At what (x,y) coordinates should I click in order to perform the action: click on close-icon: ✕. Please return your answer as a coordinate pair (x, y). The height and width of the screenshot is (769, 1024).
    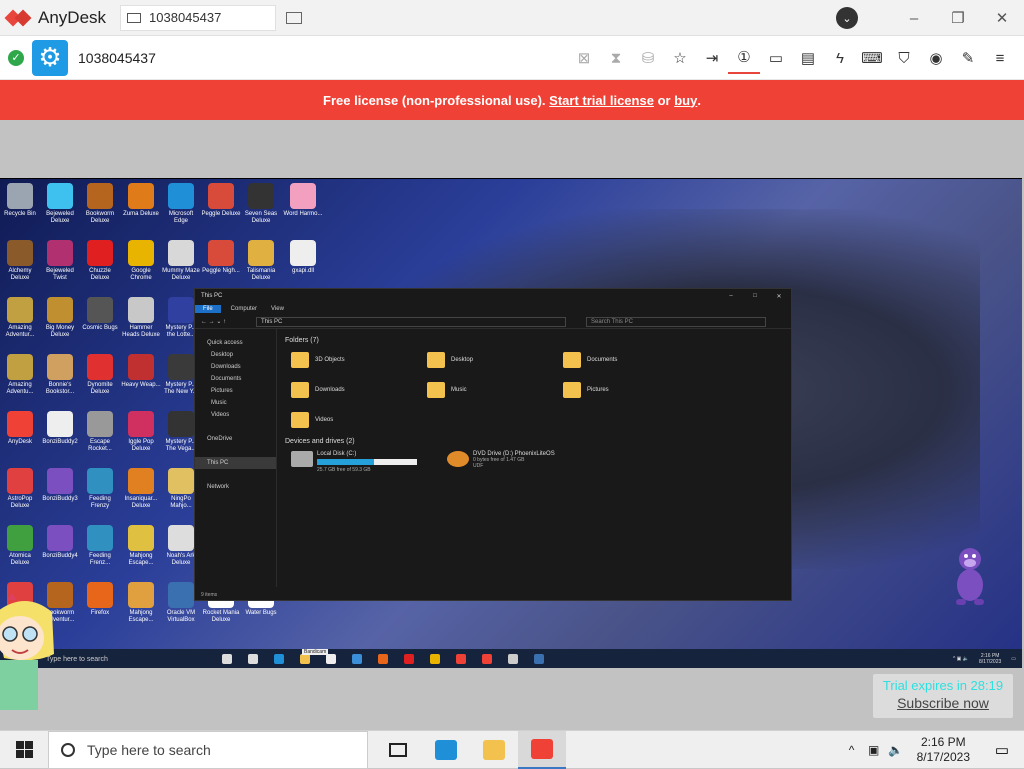
    Looking at the image, I should click on (1002, 18).